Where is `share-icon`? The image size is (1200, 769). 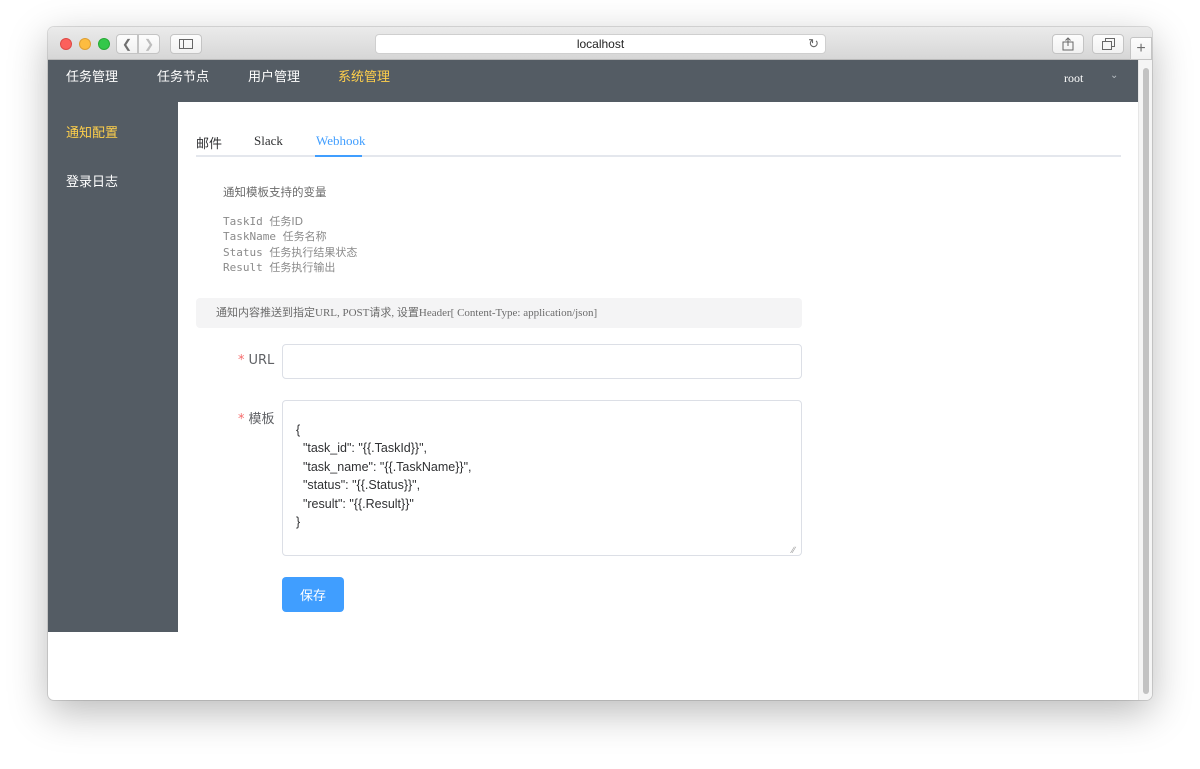
share-icon is located at coordinates (1068, 44).